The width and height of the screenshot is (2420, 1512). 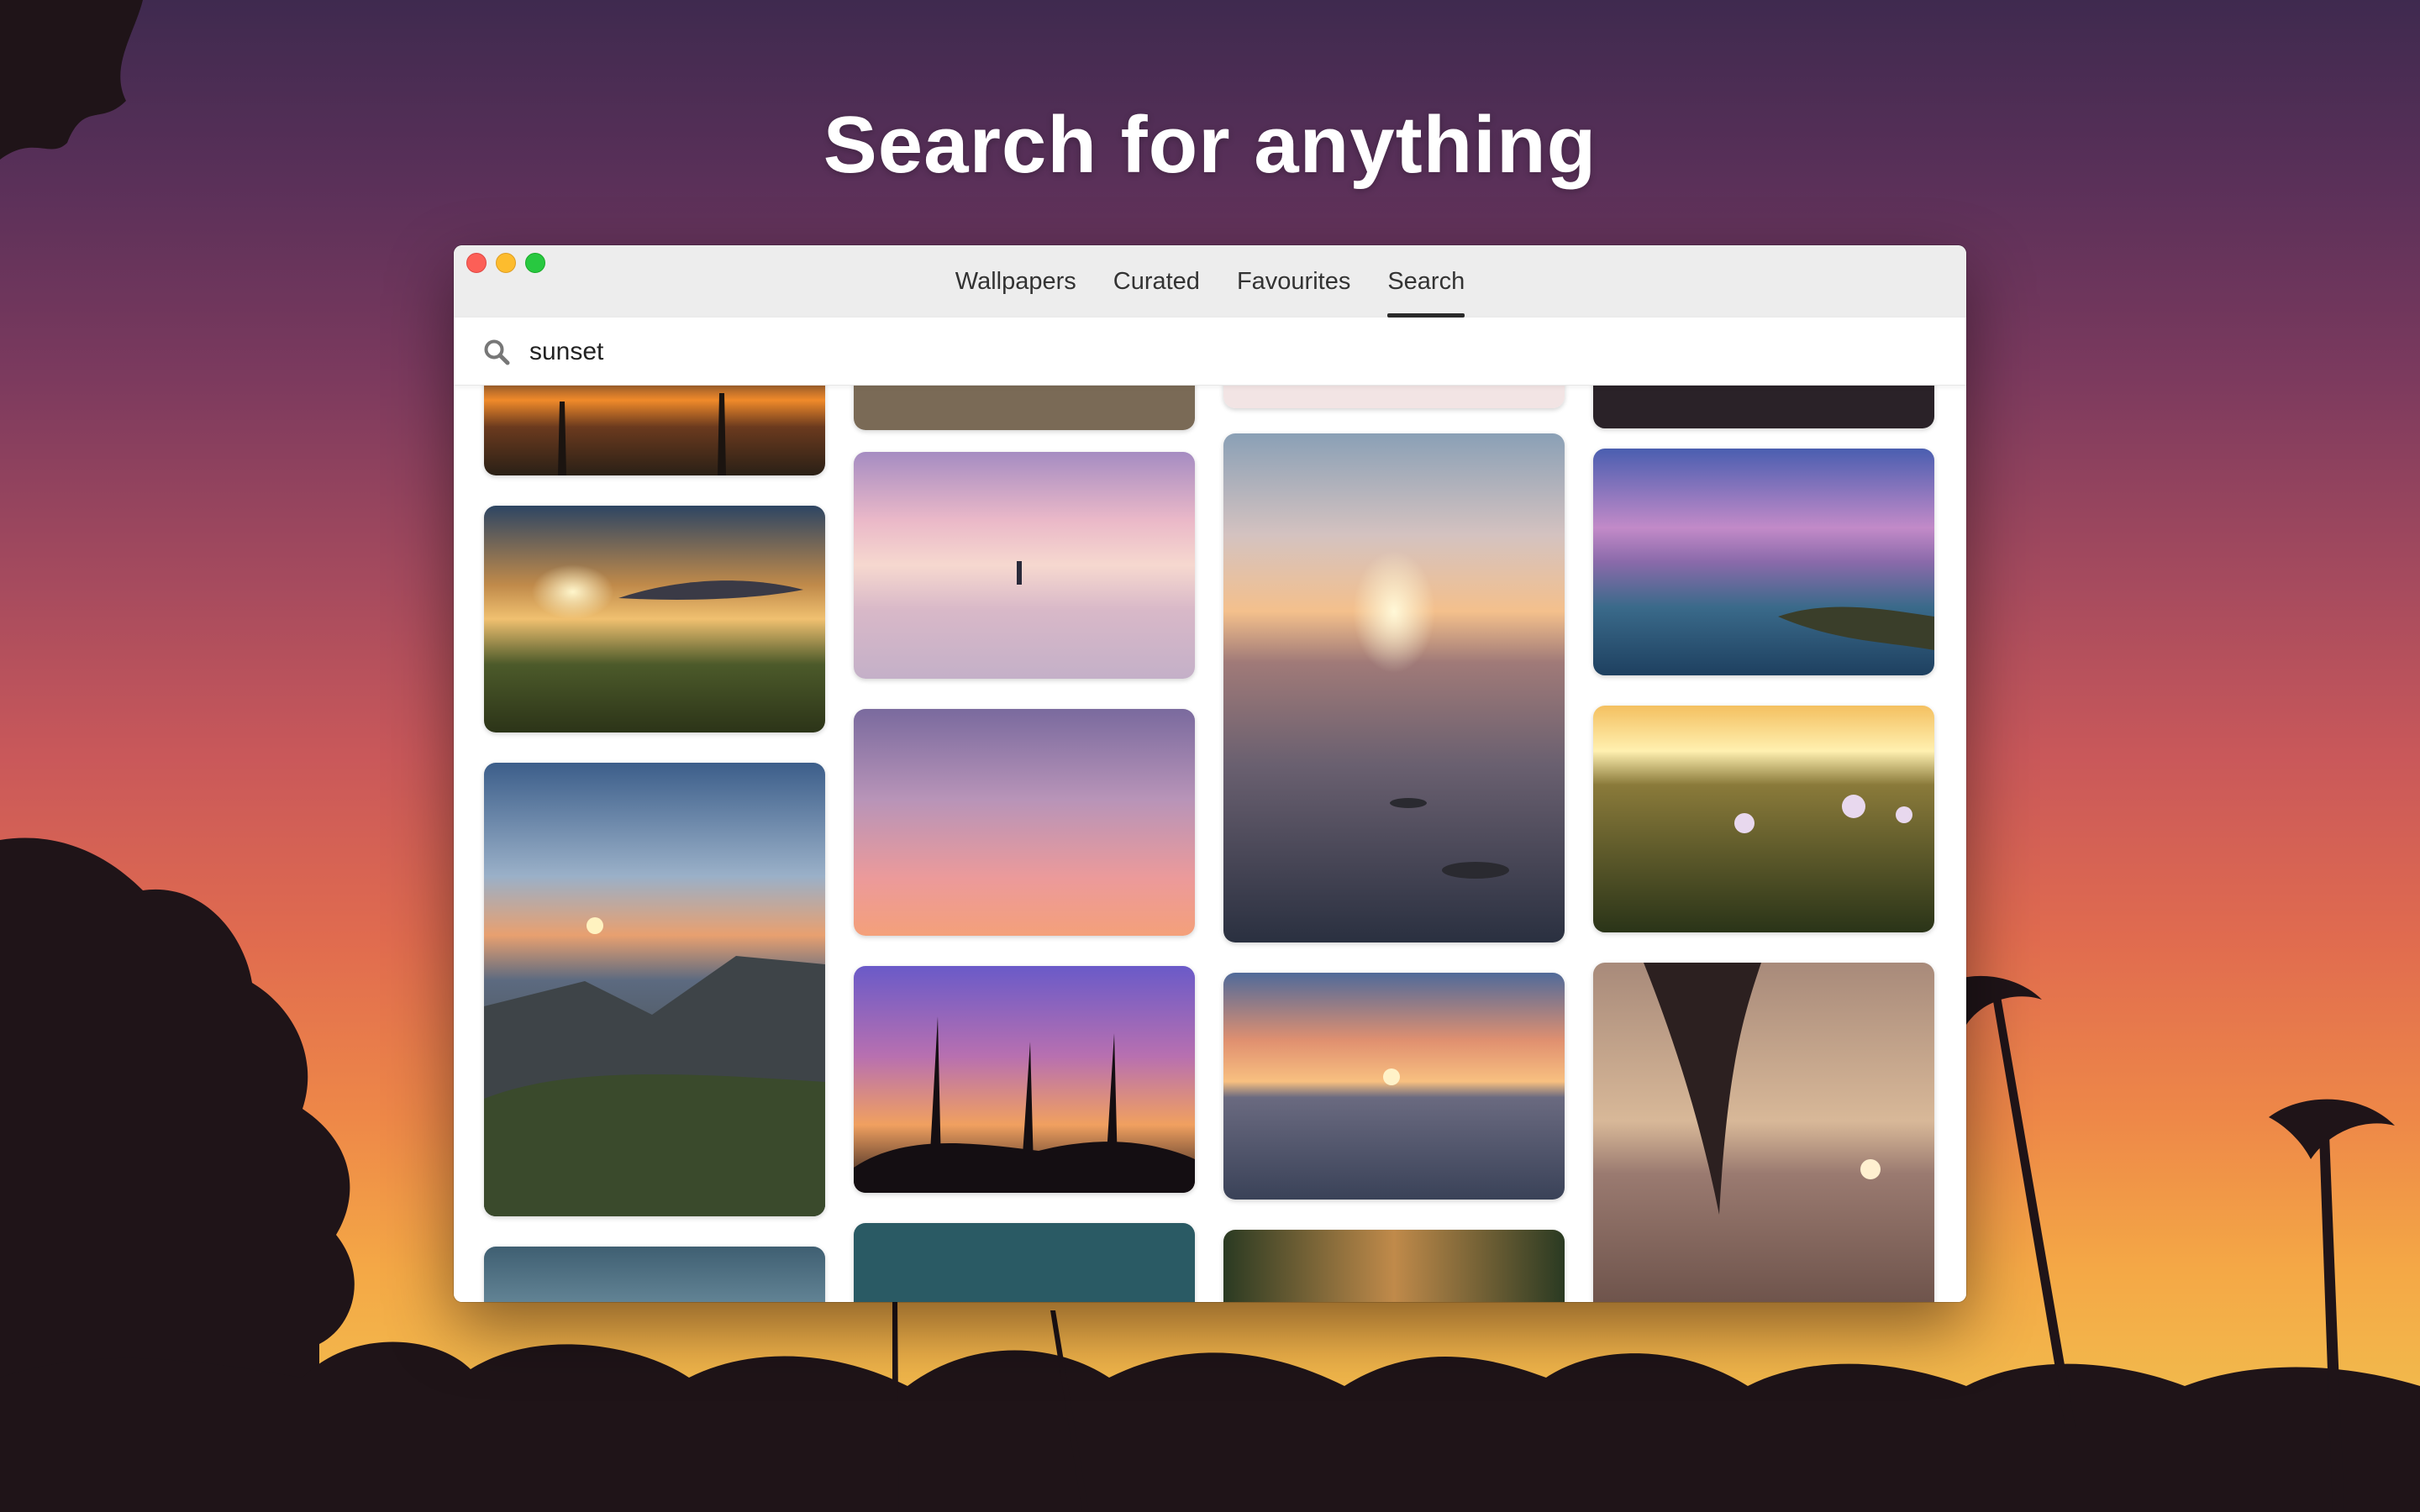 I want to click on page-headline: Search for anything, so click(x=1210, y=145).